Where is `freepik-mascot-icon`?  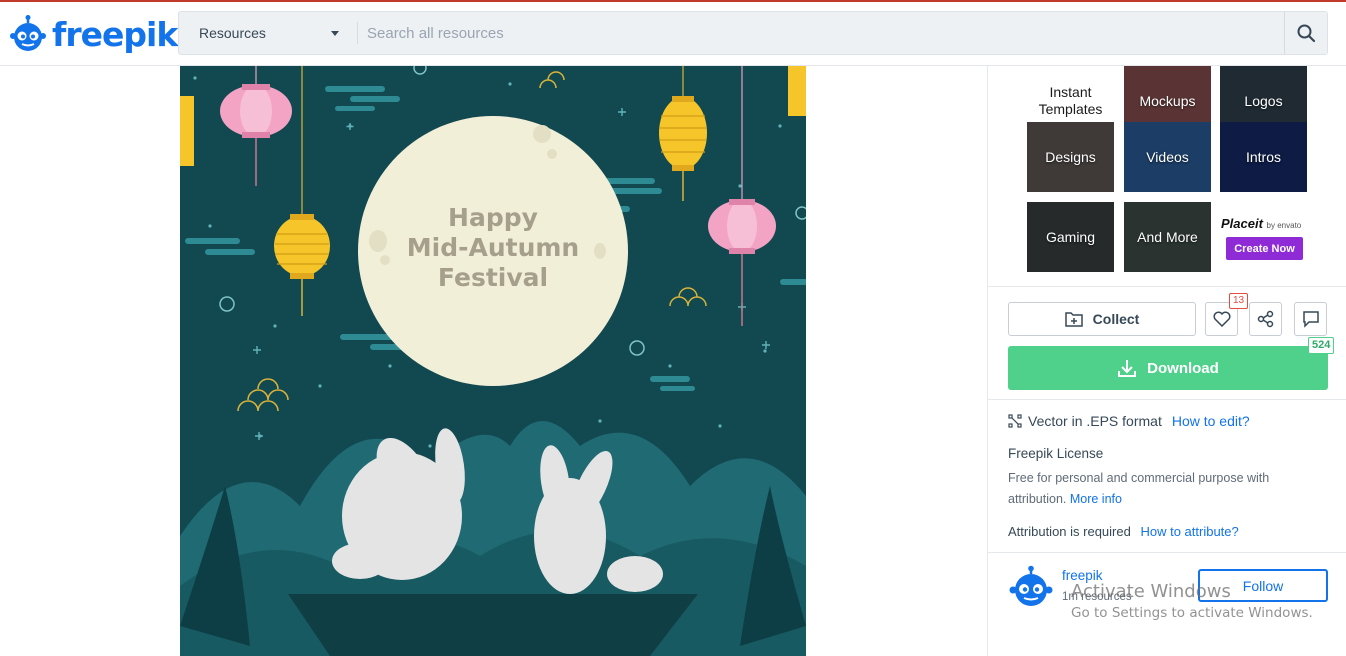 freepik-mascot-icon is located at coordinates (28, 33).